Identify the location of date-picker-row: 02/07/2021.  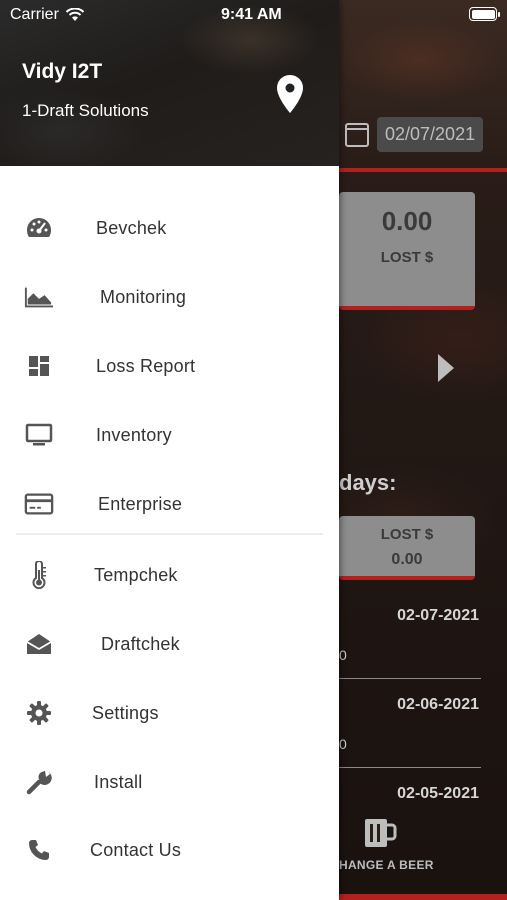
(414, 134).